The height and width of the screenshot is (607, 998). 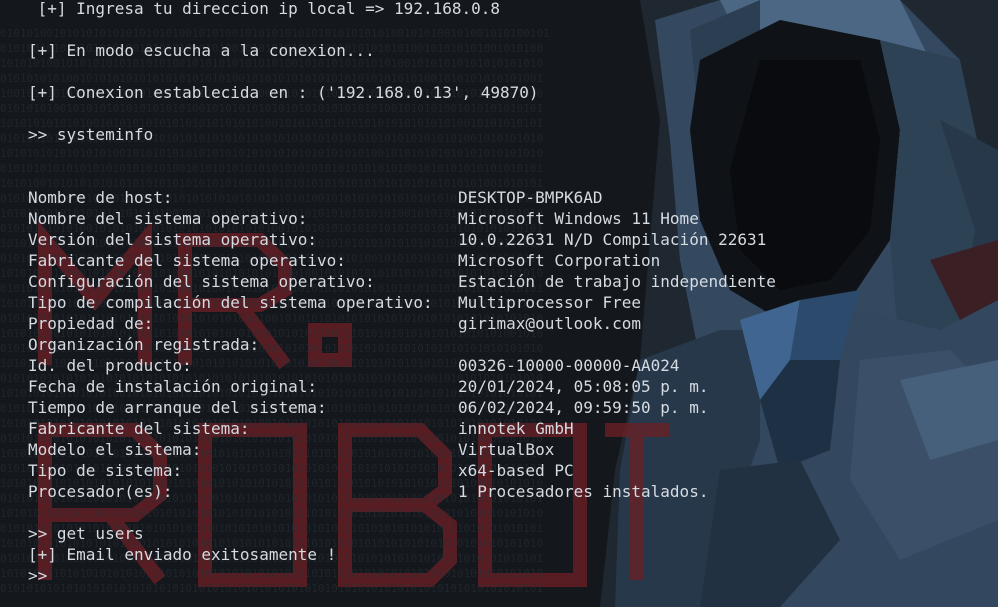 What do you see at coordinates (110, 365) in the screenshot?
I see `systeminfo-key: Id. del producto:` at bounding box center [110, 365].